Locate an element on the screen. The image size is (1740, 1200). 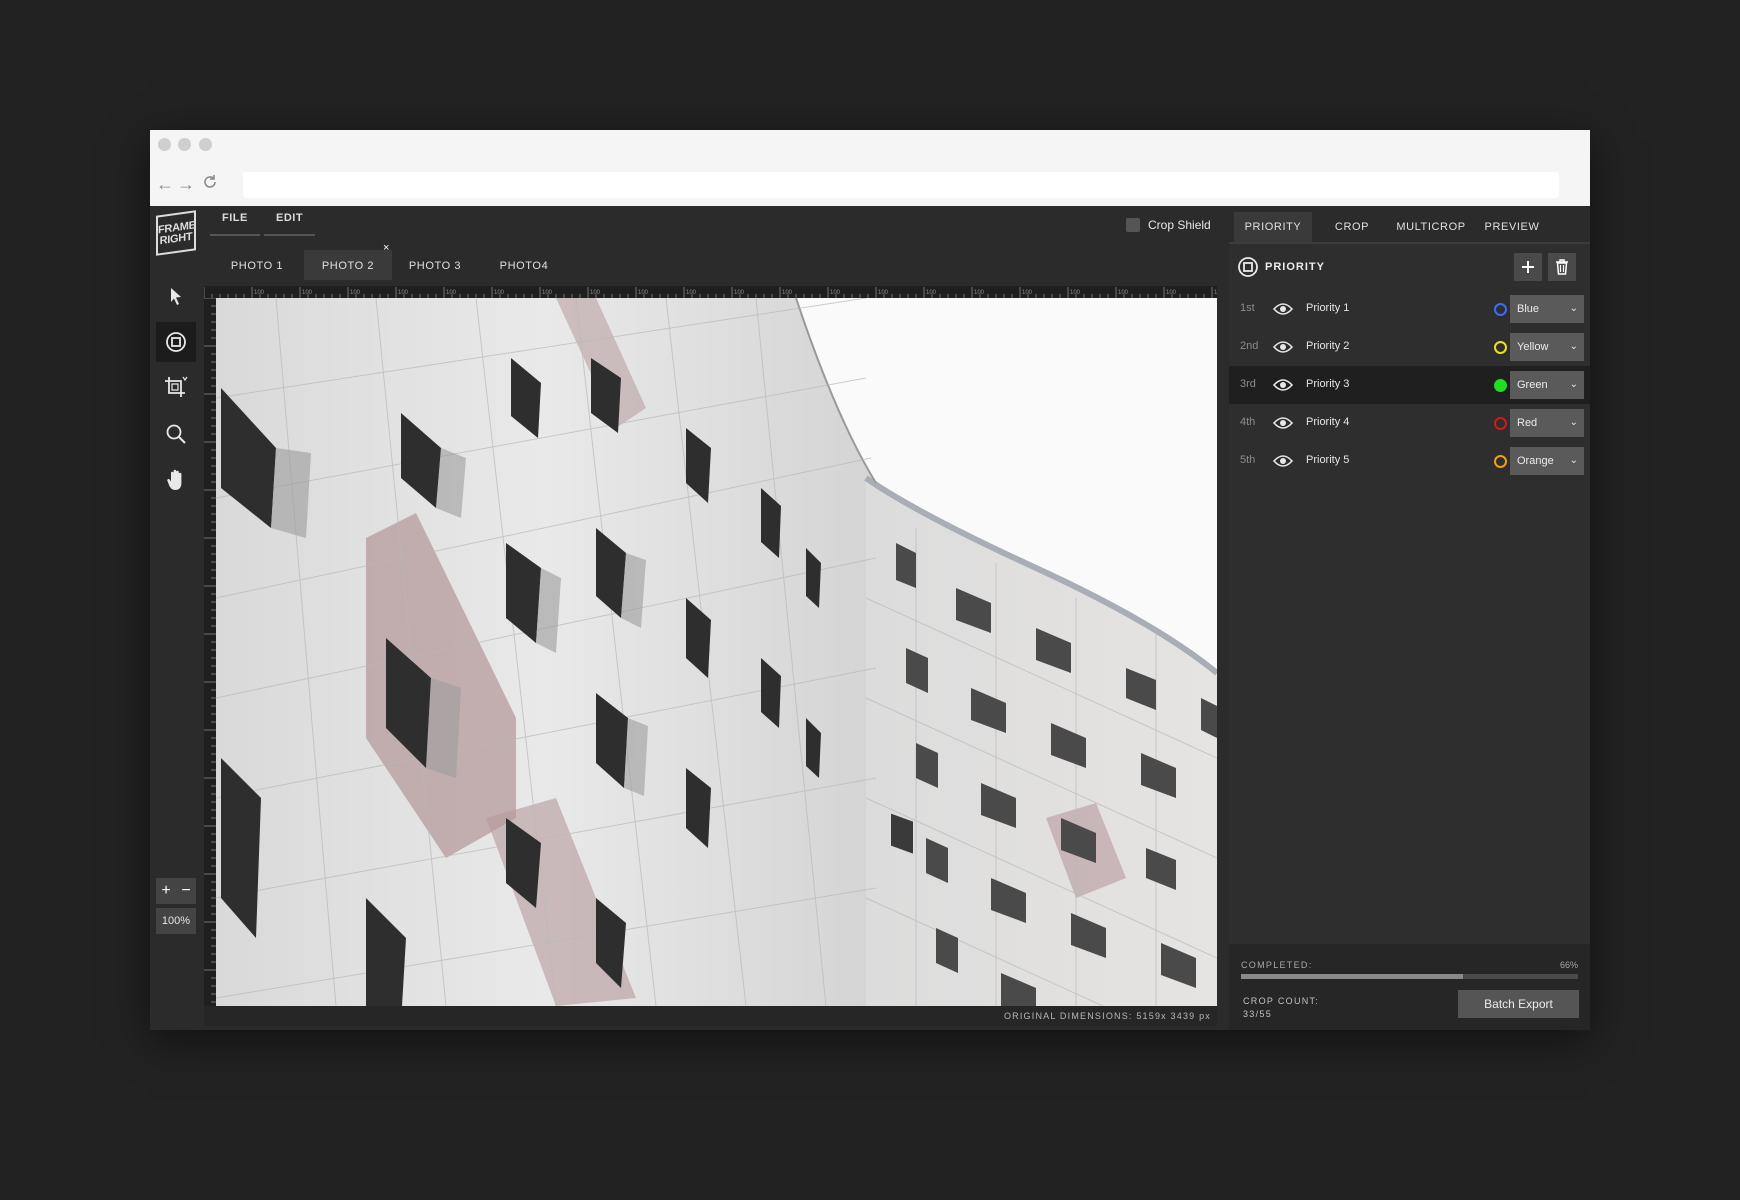
crop-shield-checkbox is located at coordinates (1133, 225).